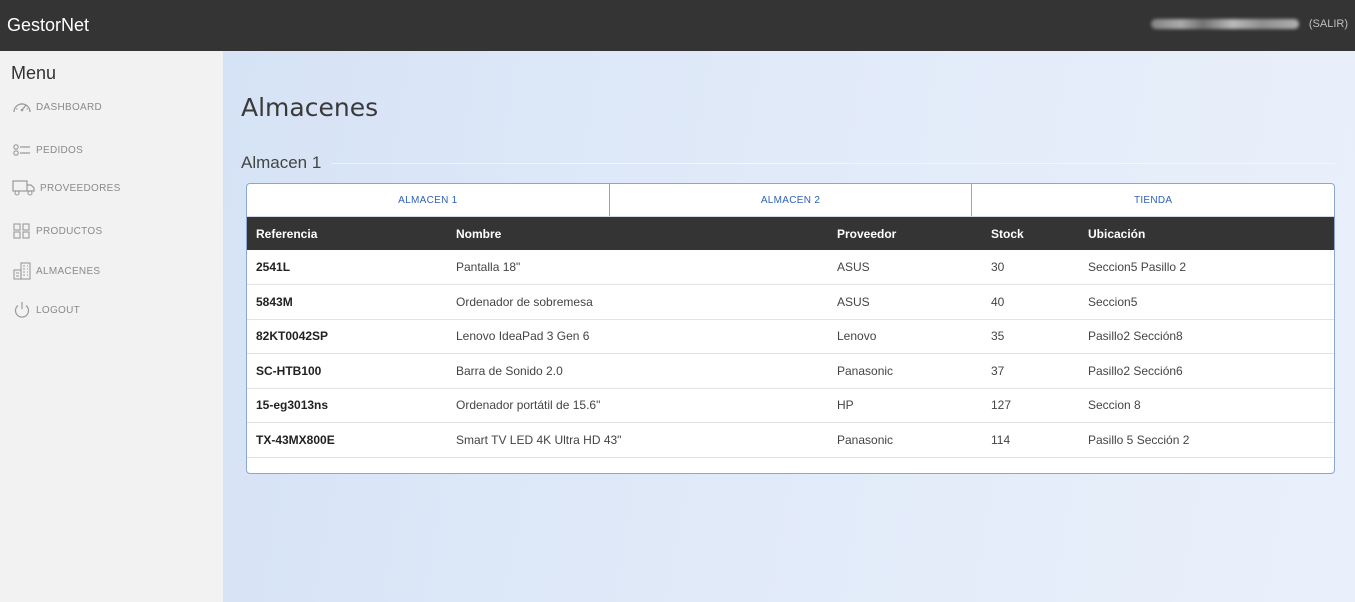 This screenshot has width=1355, height=602. I want to click on sidebar-item-almacenes: ALMACENES, so click(56, 271).